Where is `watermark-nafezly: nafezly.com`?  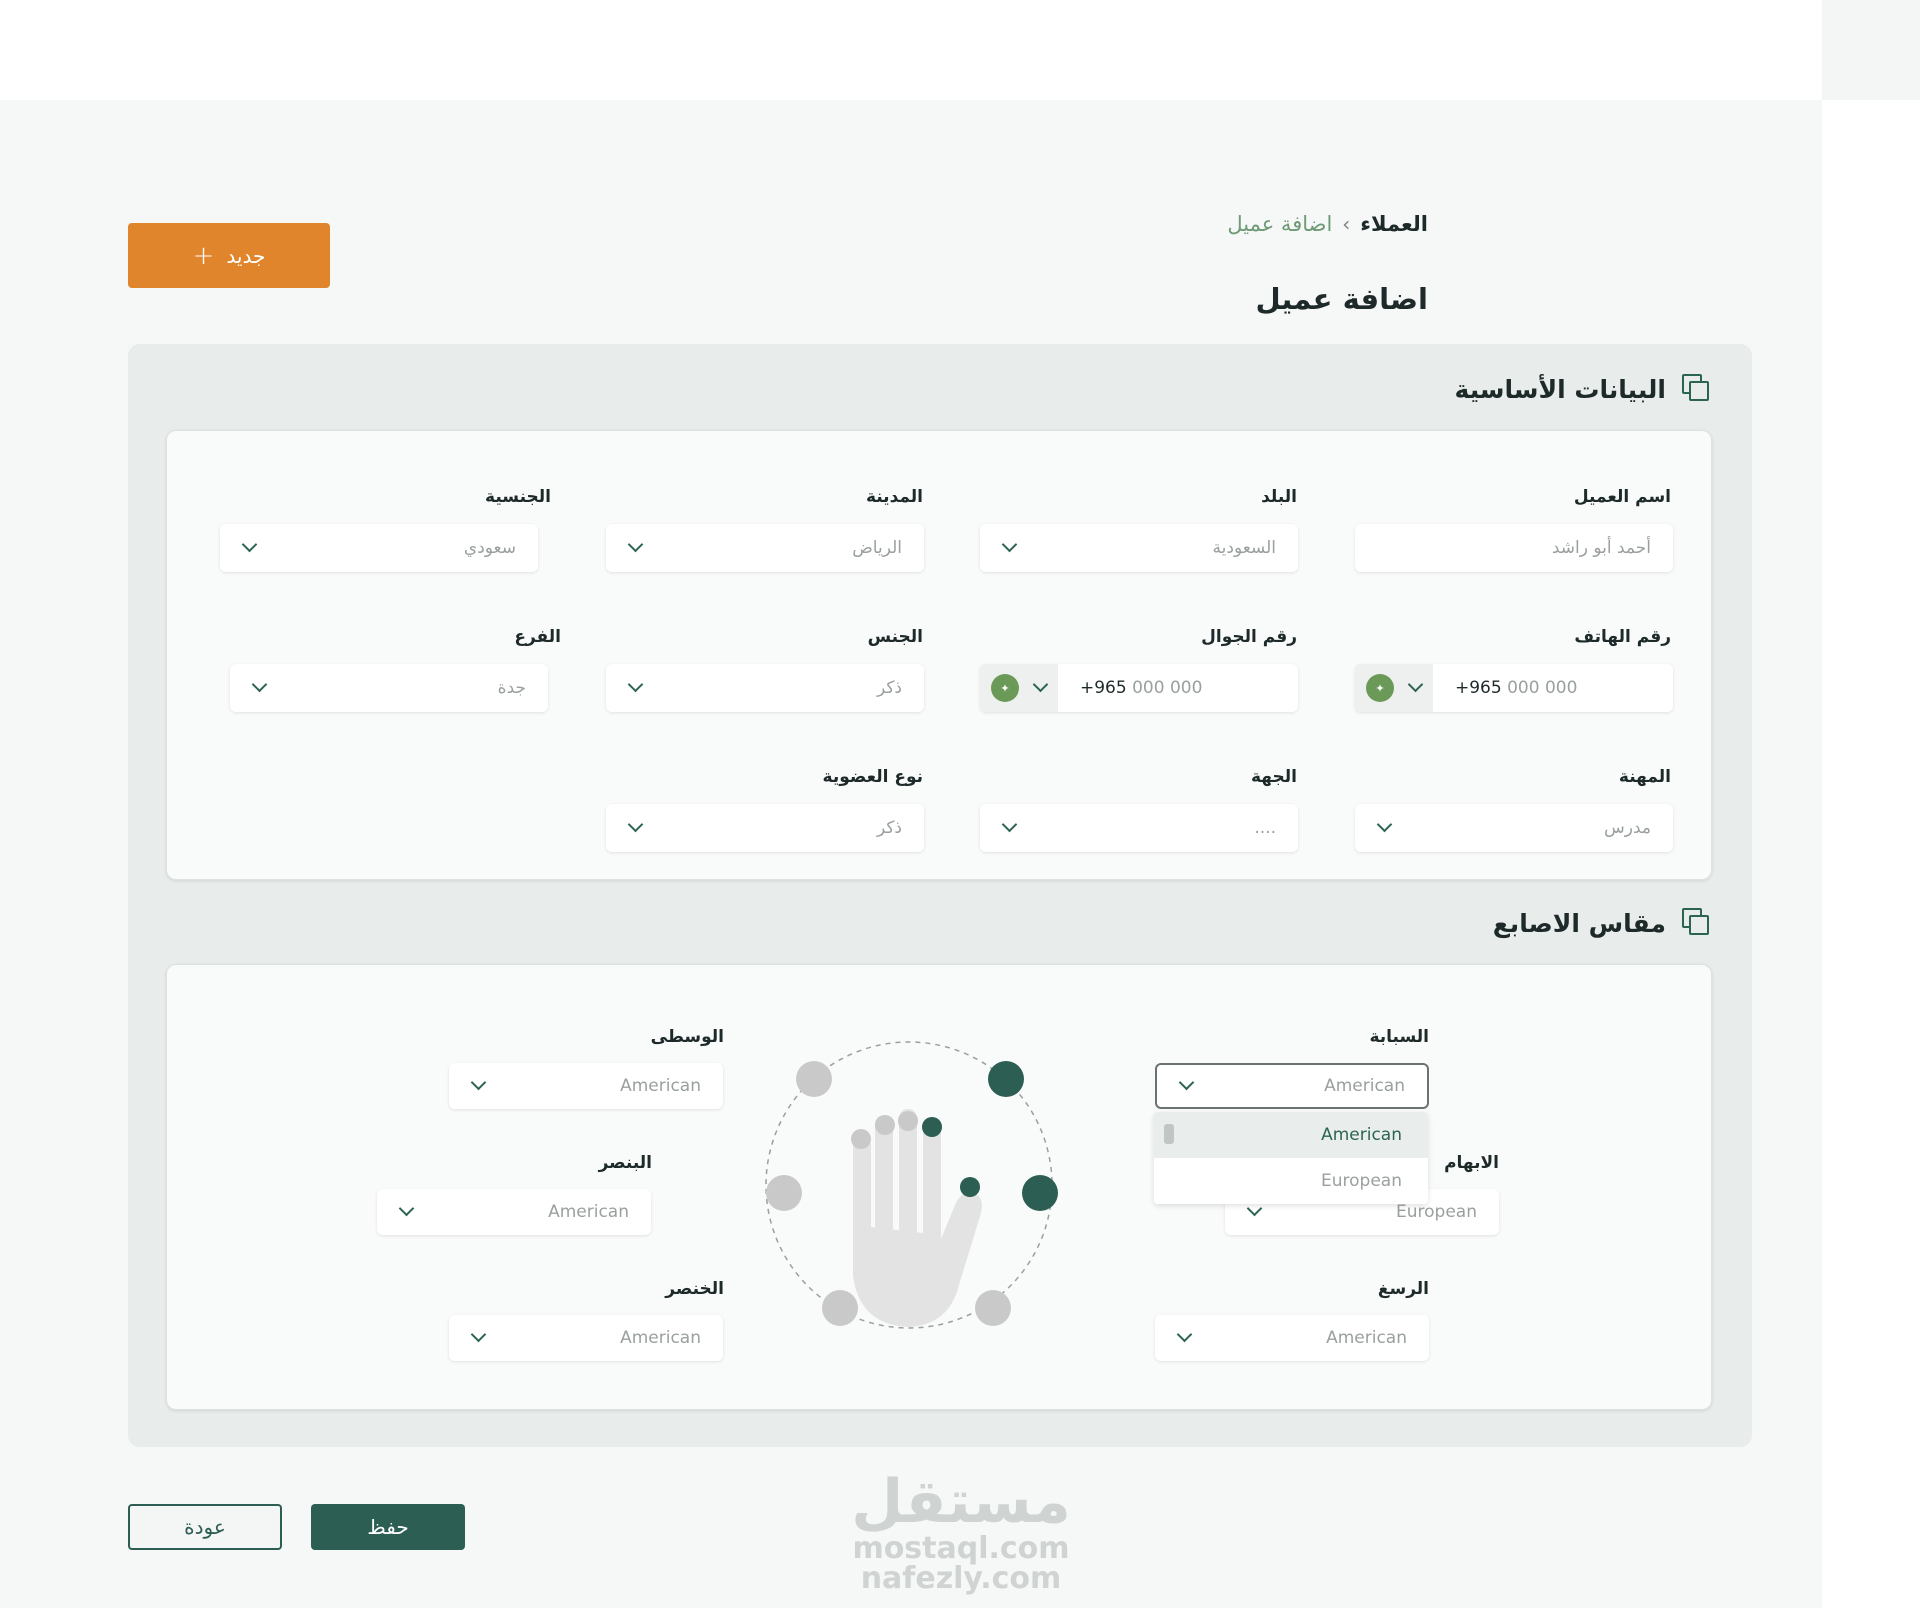 watermark-nafezly: nafezly.com is located at coordinates (961, 1578).